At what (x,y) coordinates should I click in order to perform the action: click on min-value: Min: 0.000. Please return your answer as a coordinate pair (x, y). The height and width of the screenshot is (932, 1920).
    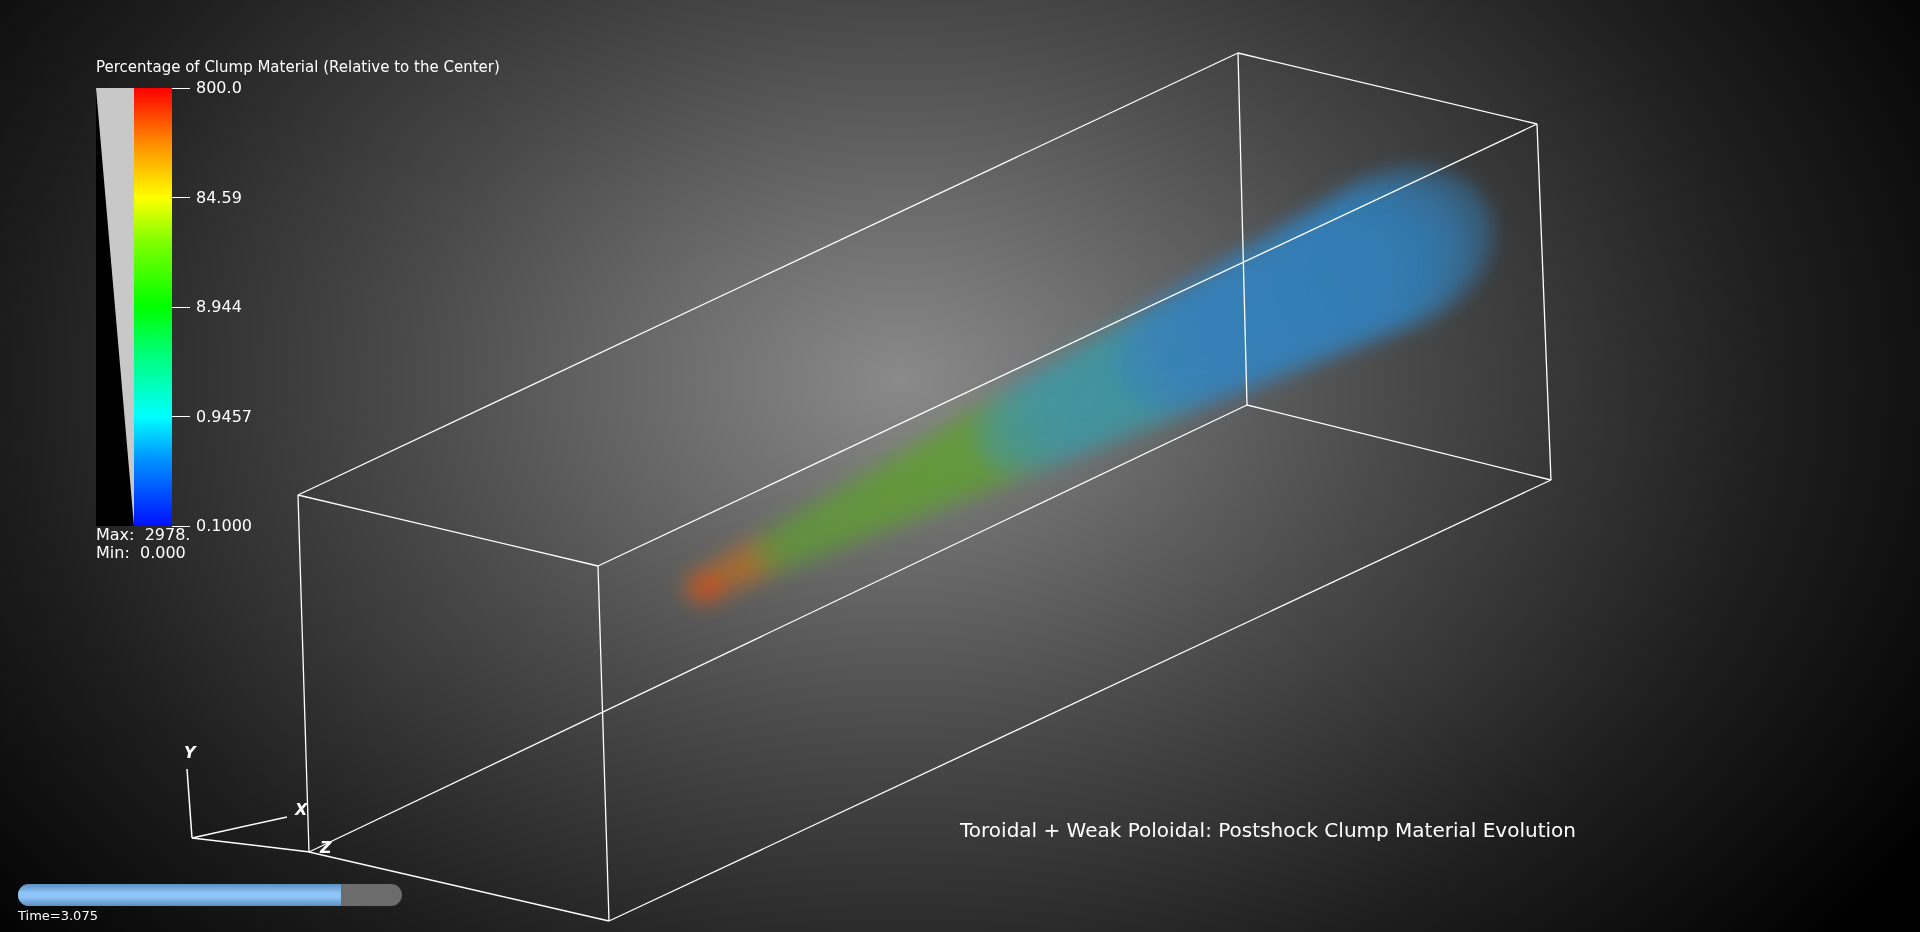
    Looking at the image, I should click on (141, 552).